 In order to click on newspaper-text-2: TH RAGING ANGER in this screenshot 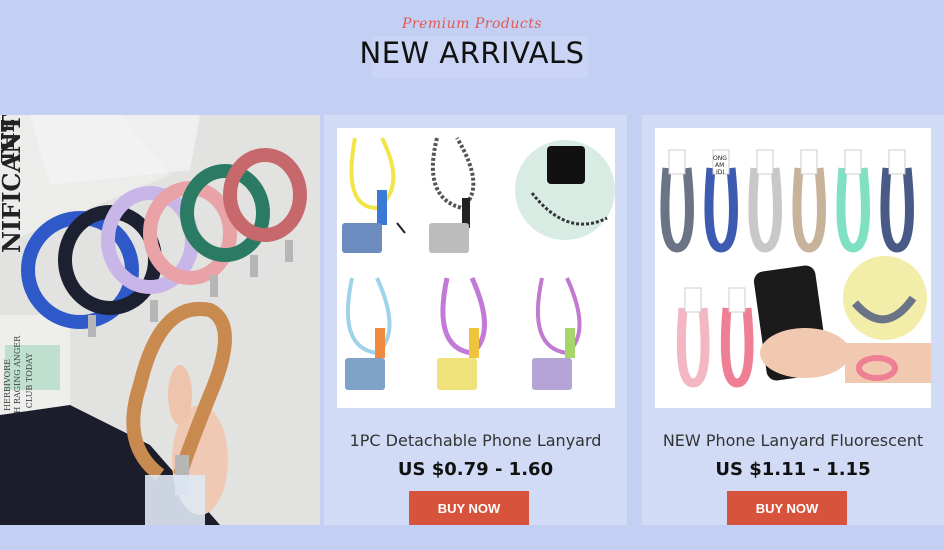, I will do `click(17, 377)`.